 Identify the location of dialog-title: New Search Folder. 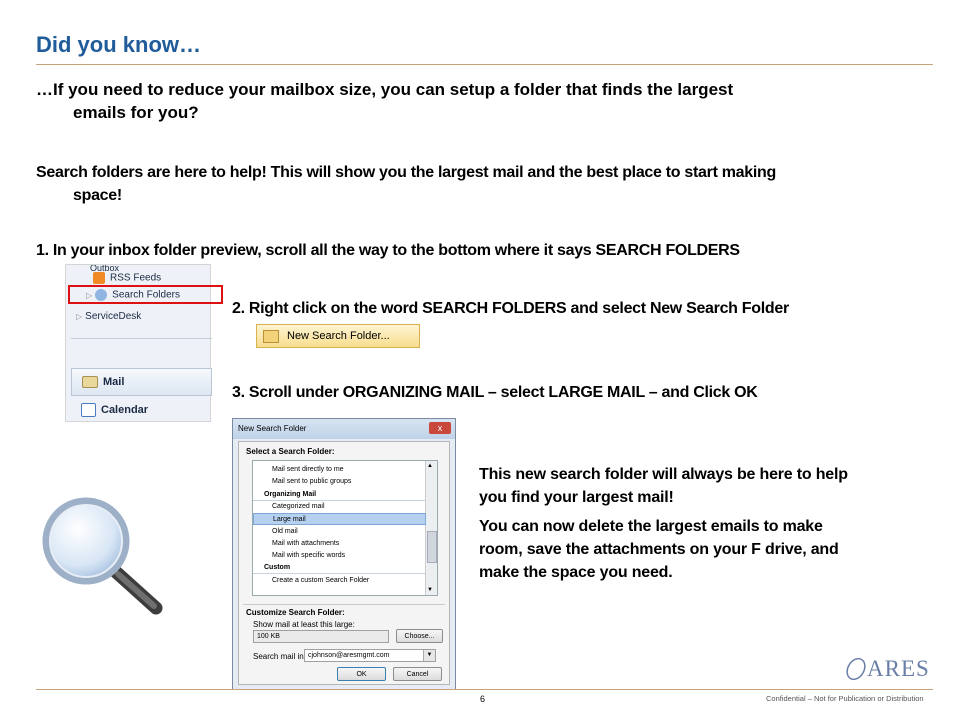
(272, 428).